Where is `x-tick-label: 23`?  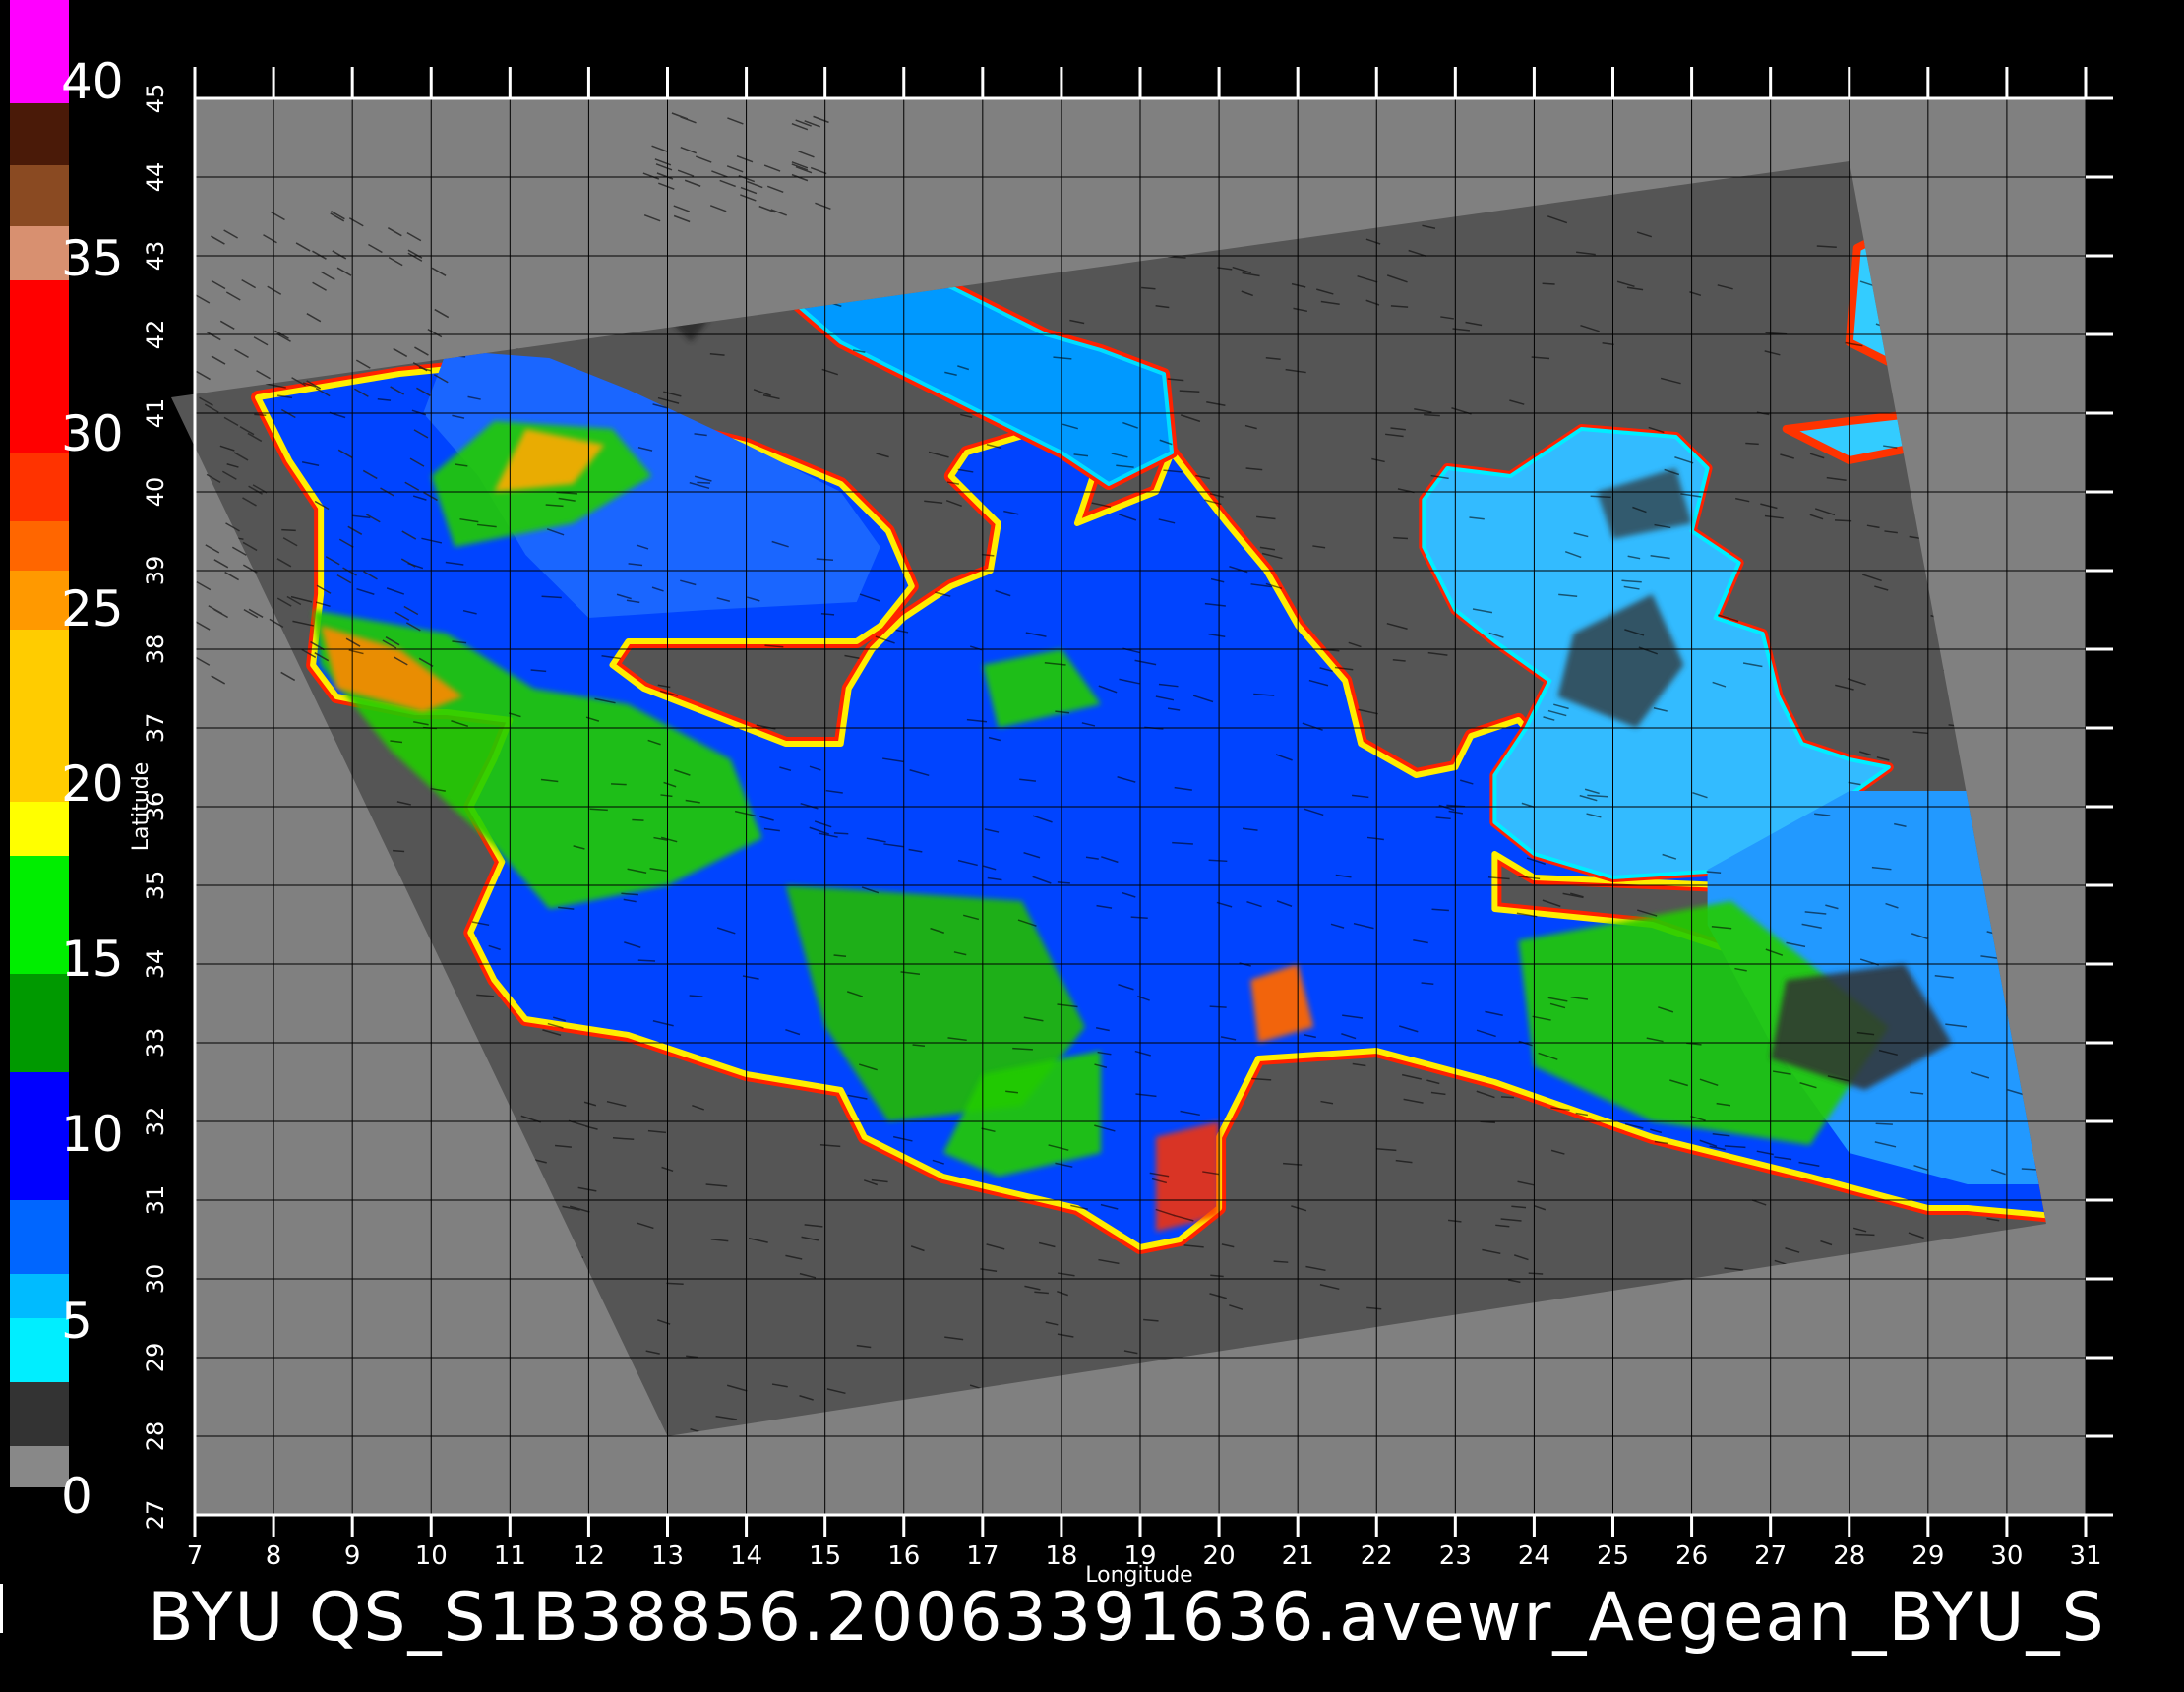
x-tick-label: 23 is located at coordinates (1455, 1556).